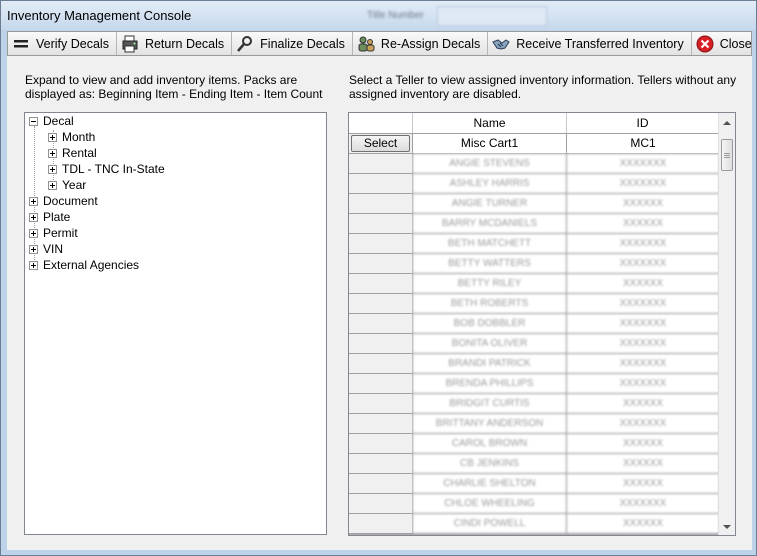  I want to click on row-header-corner, so click(381, 123).